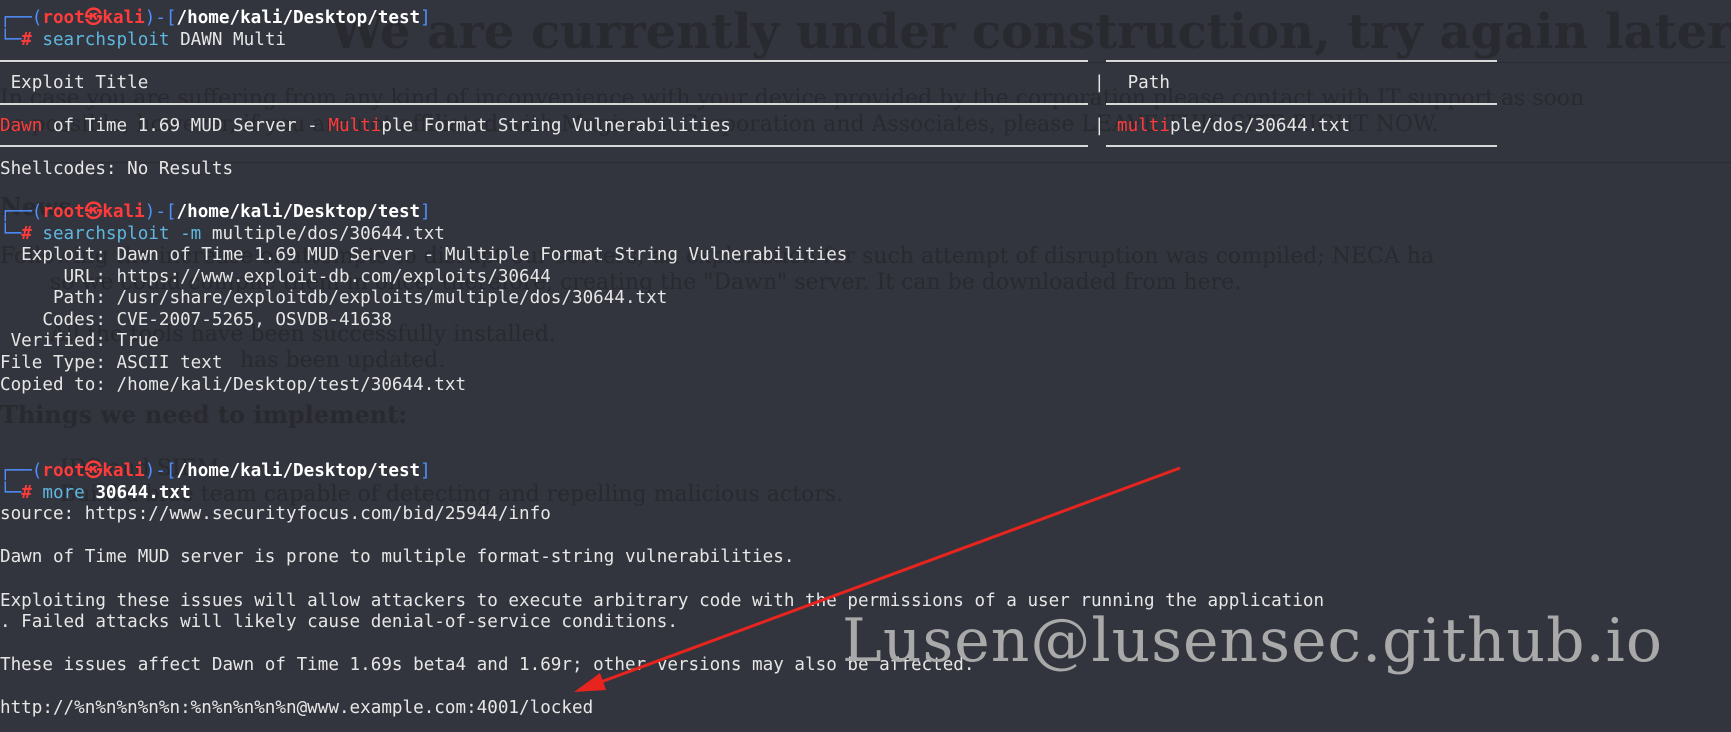 The image size is (1731, 732). Describe the element at coordinates (590, 682) in the screenshot. I see `arrow-head` at that location.